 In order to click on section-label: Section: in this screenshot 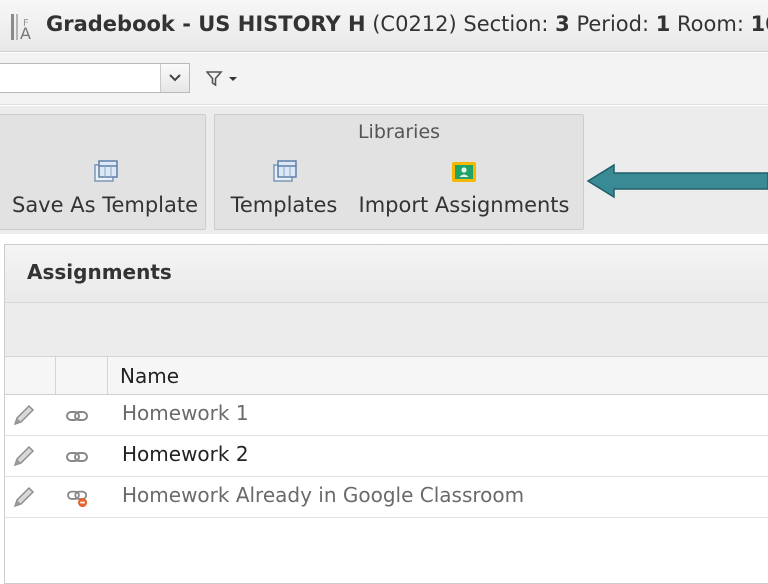, I will do `click(509, 24)`.